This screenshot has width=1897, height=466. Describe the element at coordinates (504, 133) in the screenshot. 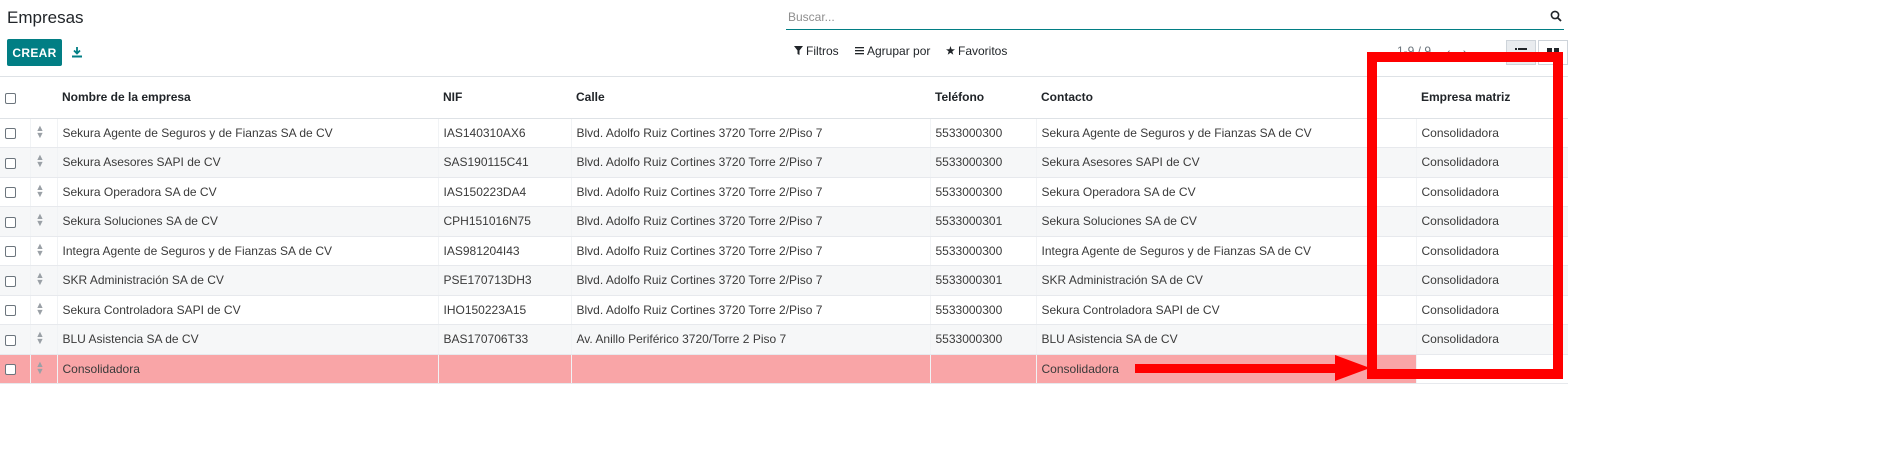

I see `cell-nif: IAS140310AX6` at that location.